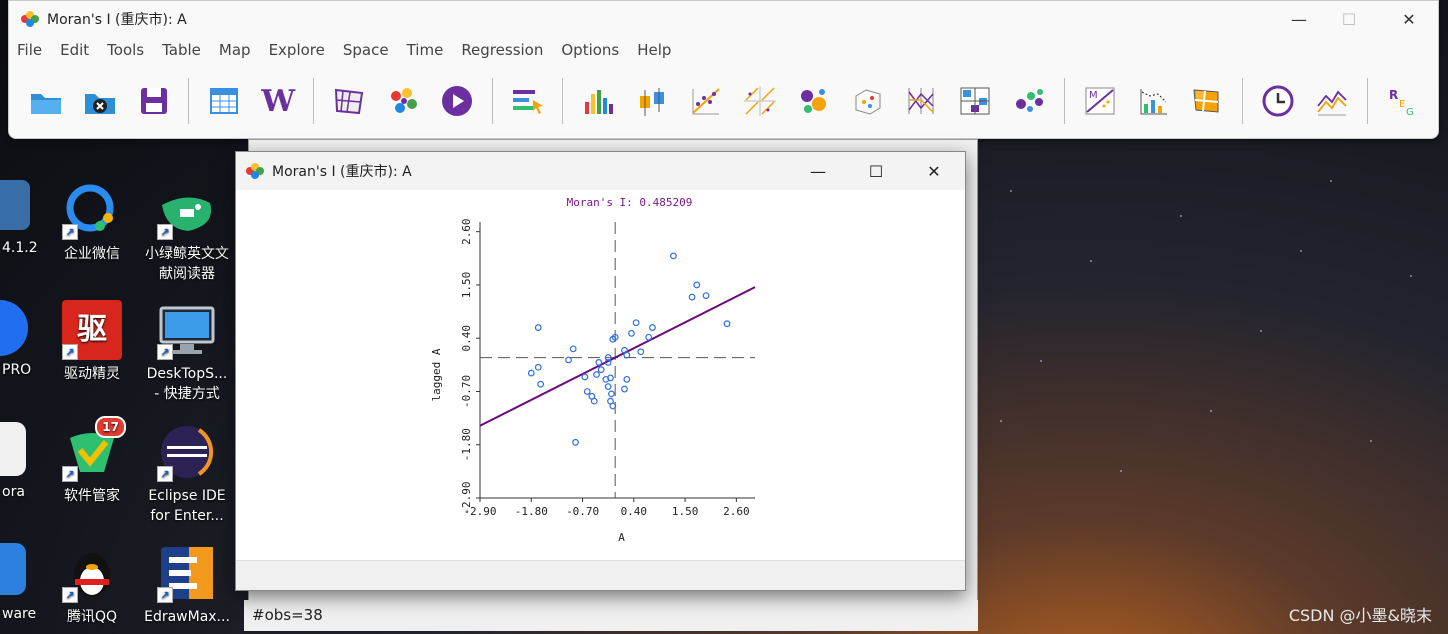  What do you see at coordinates (634, 511) in the screenshot?
I see `x-tick-label: 0.40` at bounding box center [634, 511].